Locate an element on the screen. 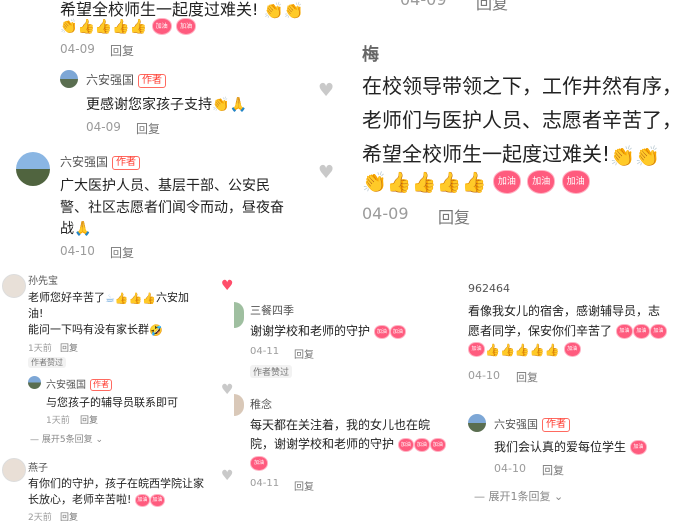 This screenshot has height=525, width=700. comment-text: 谢谢学校和老师的守护 加油 加油 is located at coordinates (328, 330).